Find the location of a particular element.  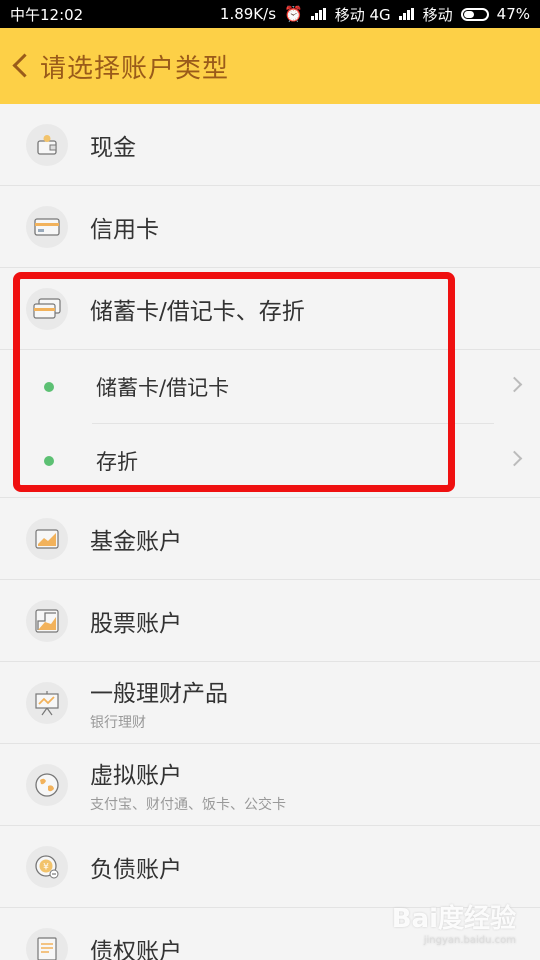

watermark-text: Bai度经验 is located at coordinates (453, 919).